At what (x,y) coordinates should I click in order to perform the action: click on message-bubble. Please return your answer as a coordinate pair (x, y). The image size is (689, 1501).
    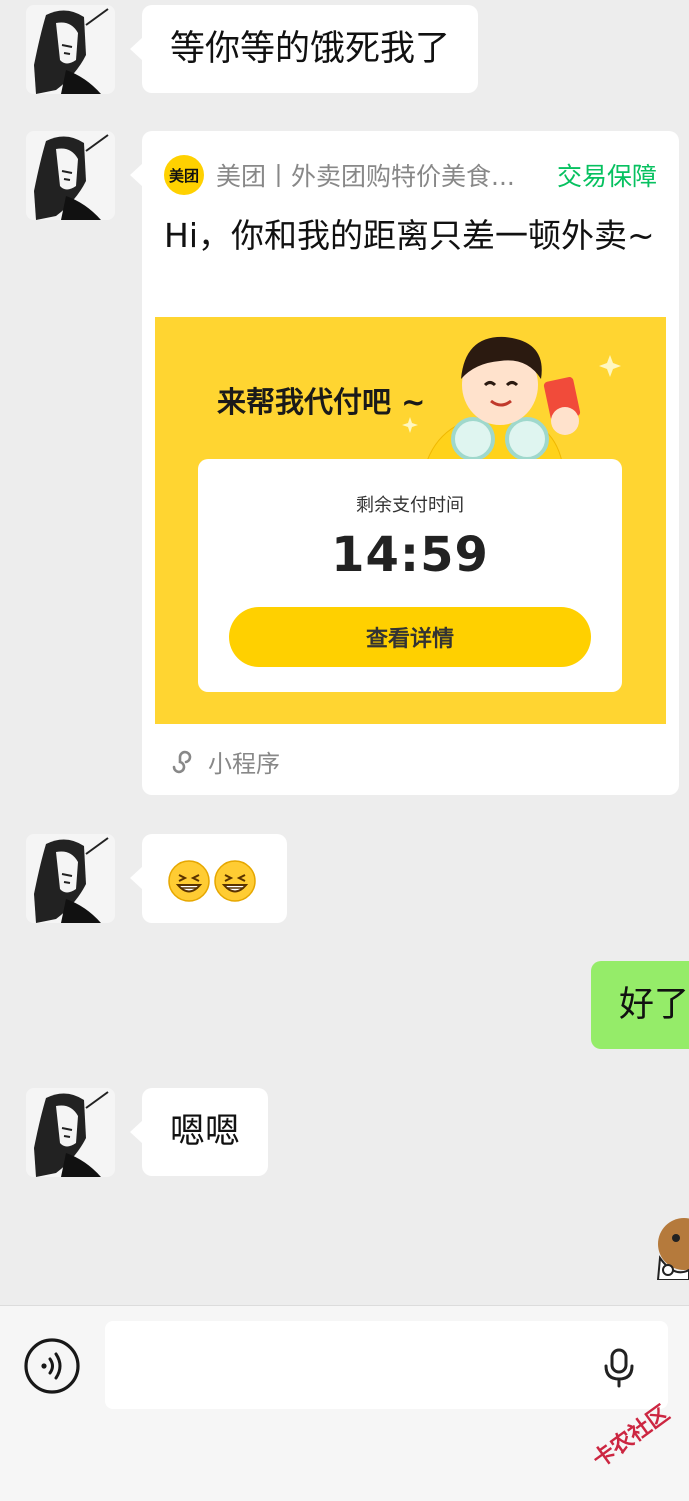
    Looking at the image, I should click on (208, 878).